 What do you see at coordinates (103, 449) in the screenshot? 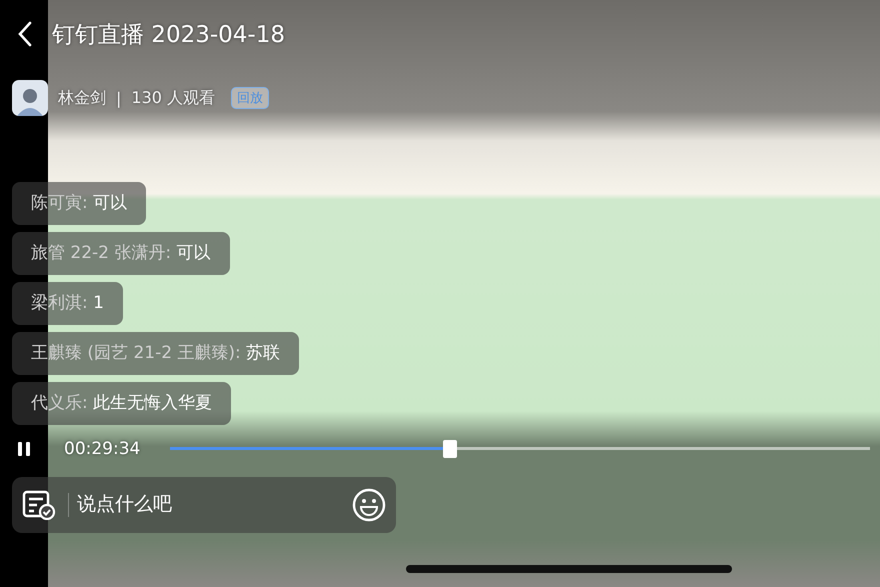
I see `playback-time: 00:29:34` at bounding box center [103, 449].